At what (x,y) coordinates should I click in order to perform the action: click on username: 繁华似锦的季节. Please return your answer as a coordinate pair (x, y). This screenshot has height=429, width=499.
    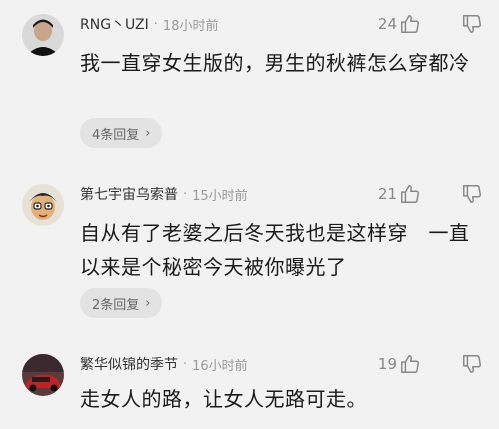
    Looking at the image, I should click on (129, 364).